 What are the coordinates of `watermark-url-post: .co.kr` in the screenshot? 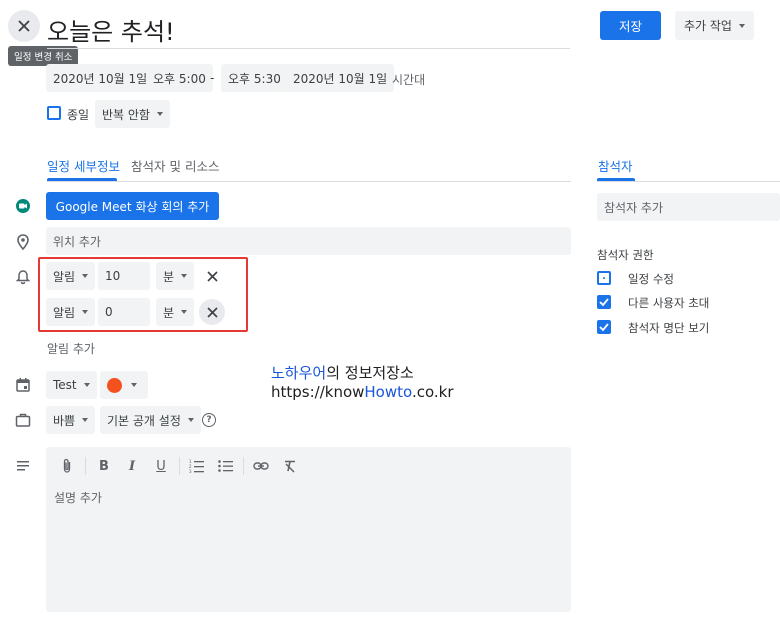 It's located at (432, 392).